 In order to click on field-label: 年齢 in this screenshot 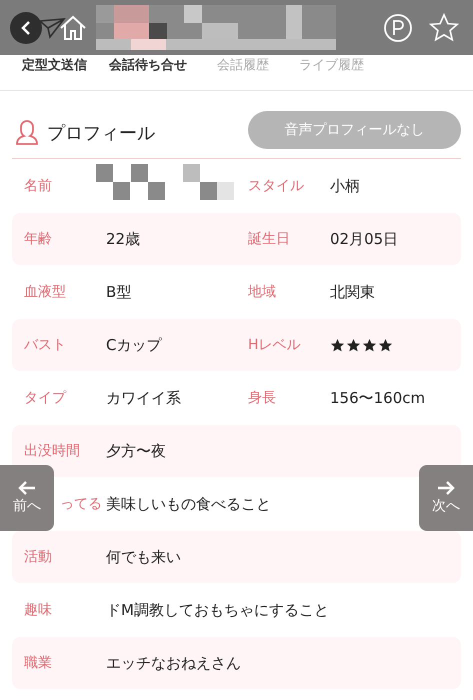, I will do `click(38, 239)`.